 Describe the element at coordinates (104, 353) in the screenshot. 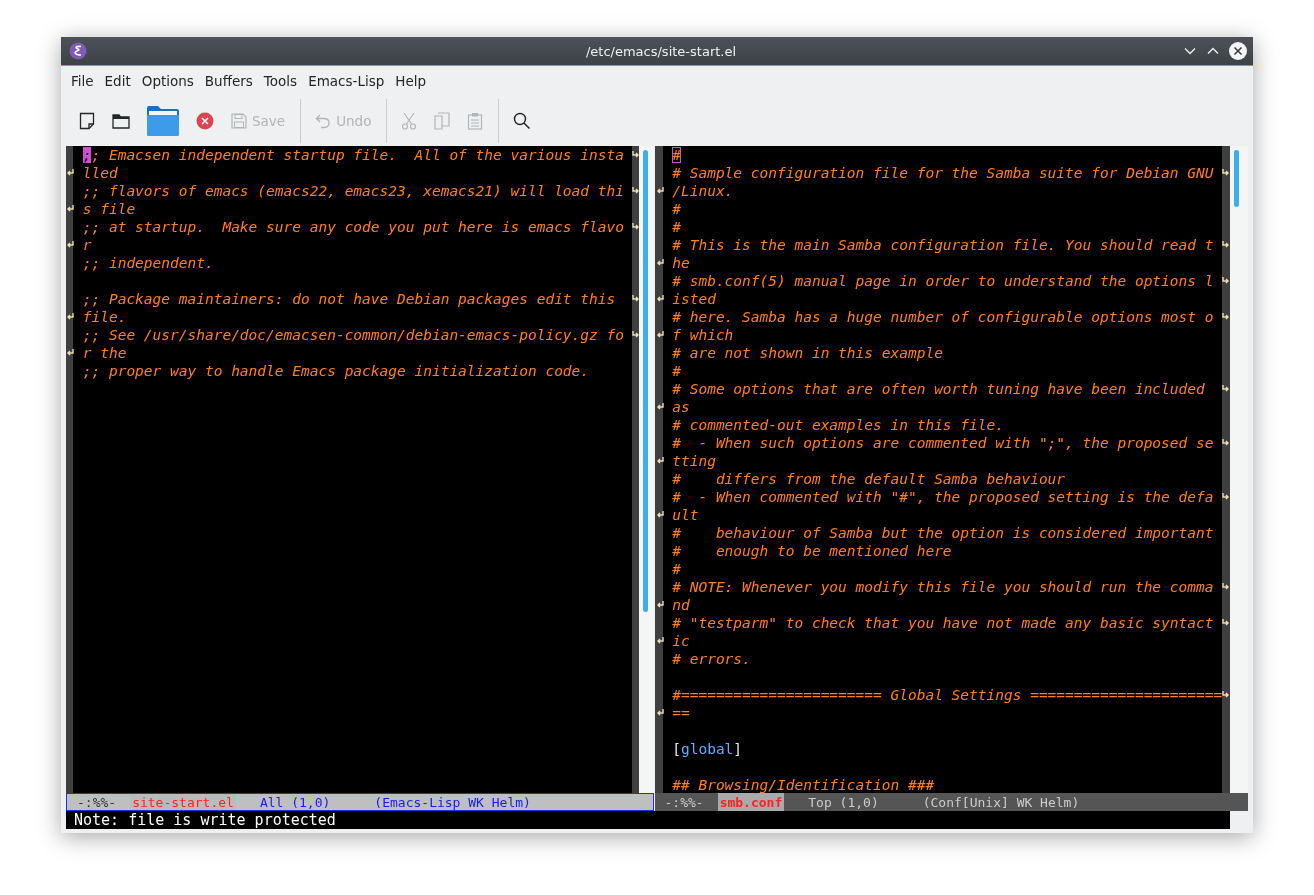

I see `code-line: r the` at that location.